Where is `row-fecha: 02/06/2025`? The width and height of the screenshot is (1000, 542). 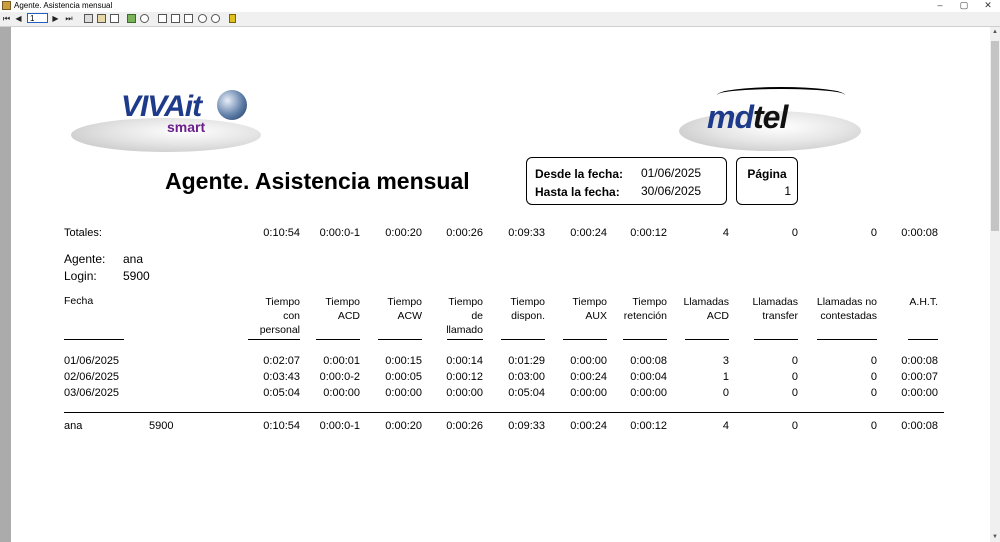 row-fecha: 02/06/2025 is located at coordinates (92, 377).